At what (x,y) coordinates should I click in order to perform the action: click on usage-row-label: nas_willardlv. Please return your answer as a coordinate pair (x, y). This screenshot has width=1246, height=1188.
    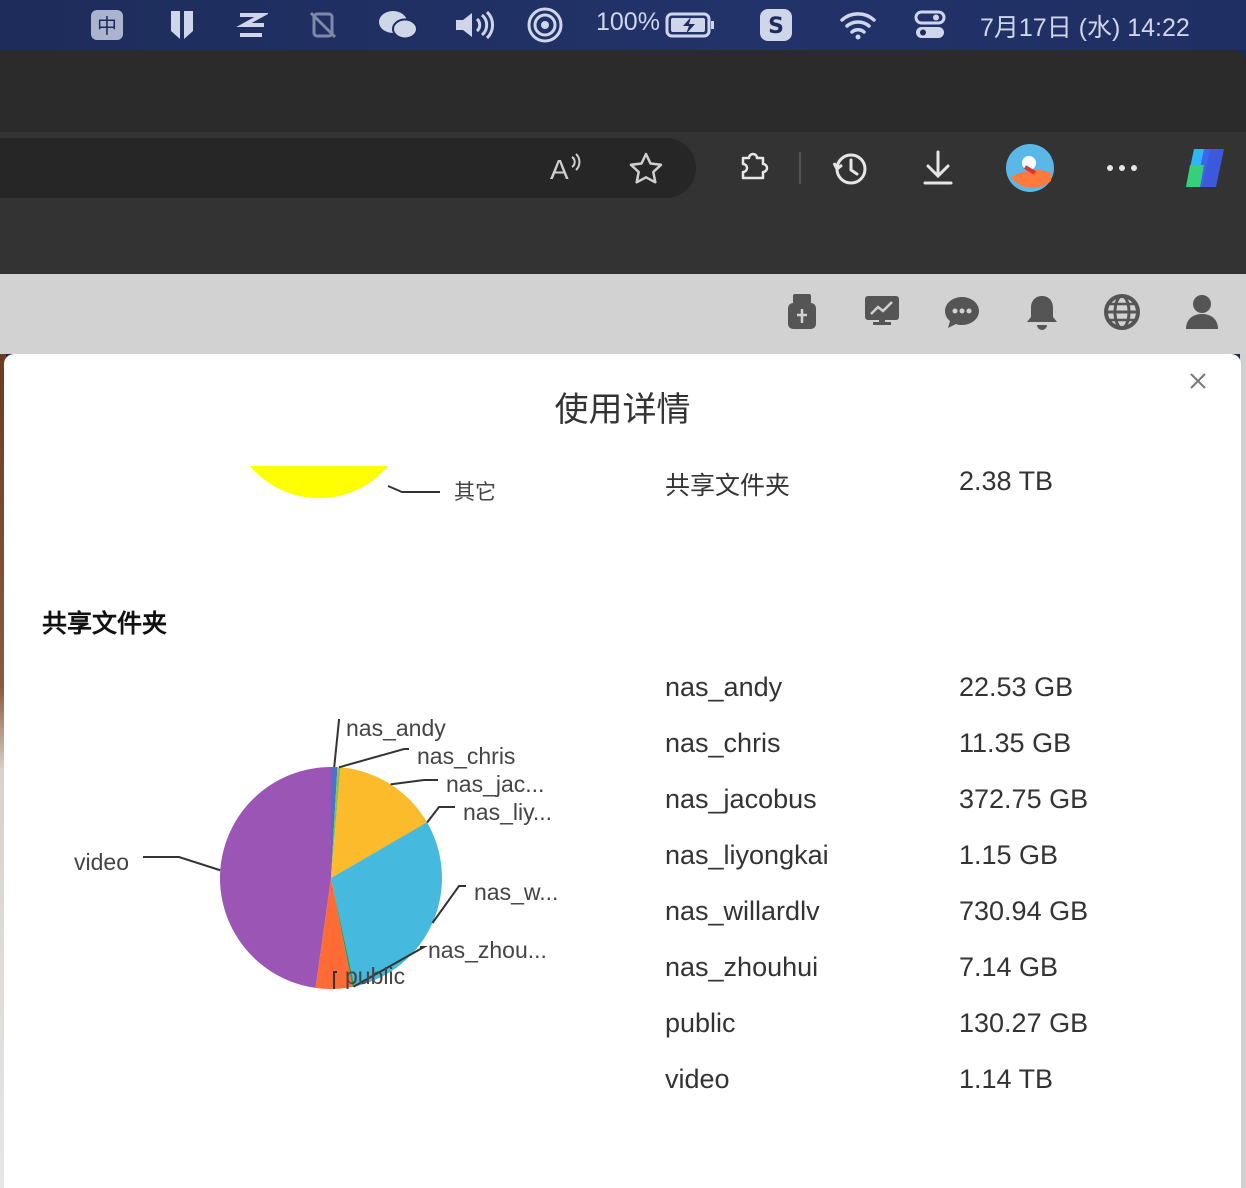
    Looking at the image, I should click on (742, 911).